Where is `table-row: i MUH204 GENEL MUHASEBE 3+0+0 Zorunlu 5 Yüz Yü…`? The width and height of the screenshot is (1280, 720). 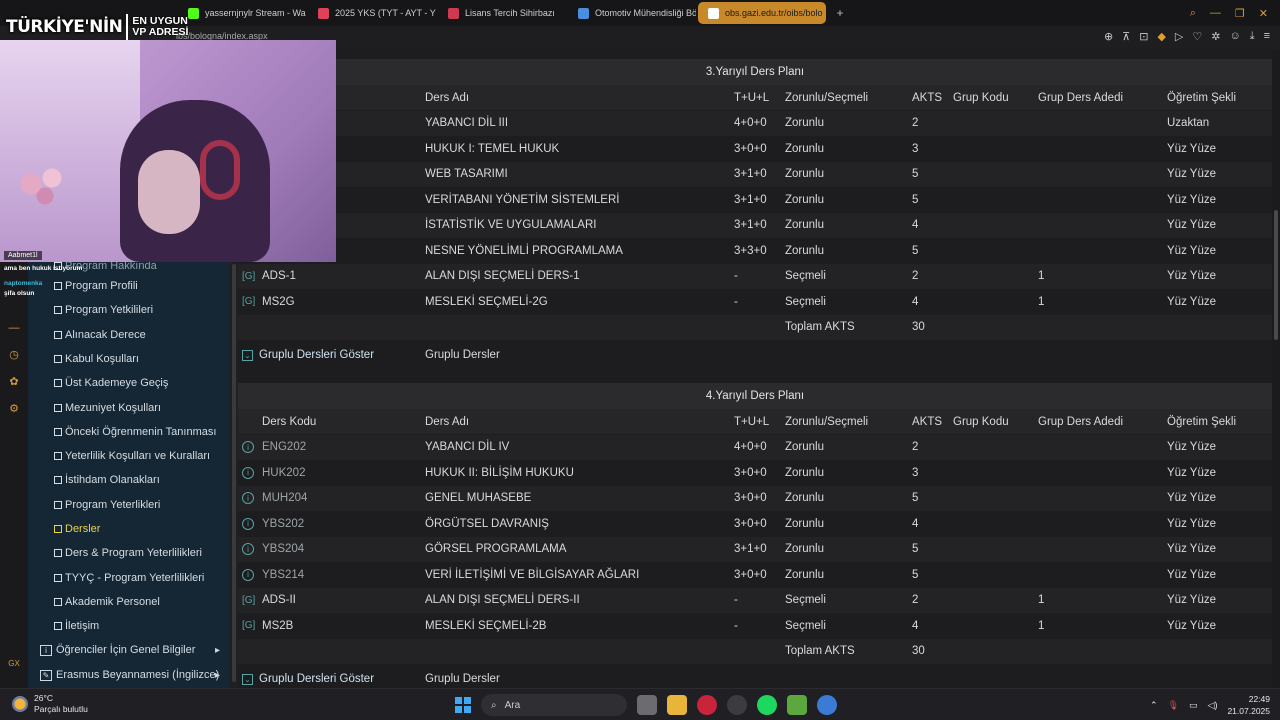 table-row: i MUH204 GENEL MUHASEBE 3+0+0 Zorunlu 5 Yüz Yü… is located at coordinates (755, 498).